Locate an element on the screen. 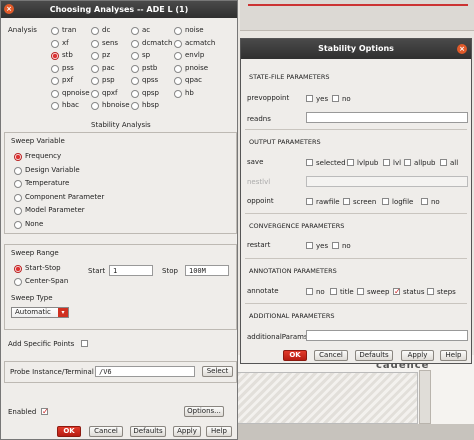 The width and height of the screenshot is (474, 440). analysis-radio-pss is located at coordinates (55, 68).